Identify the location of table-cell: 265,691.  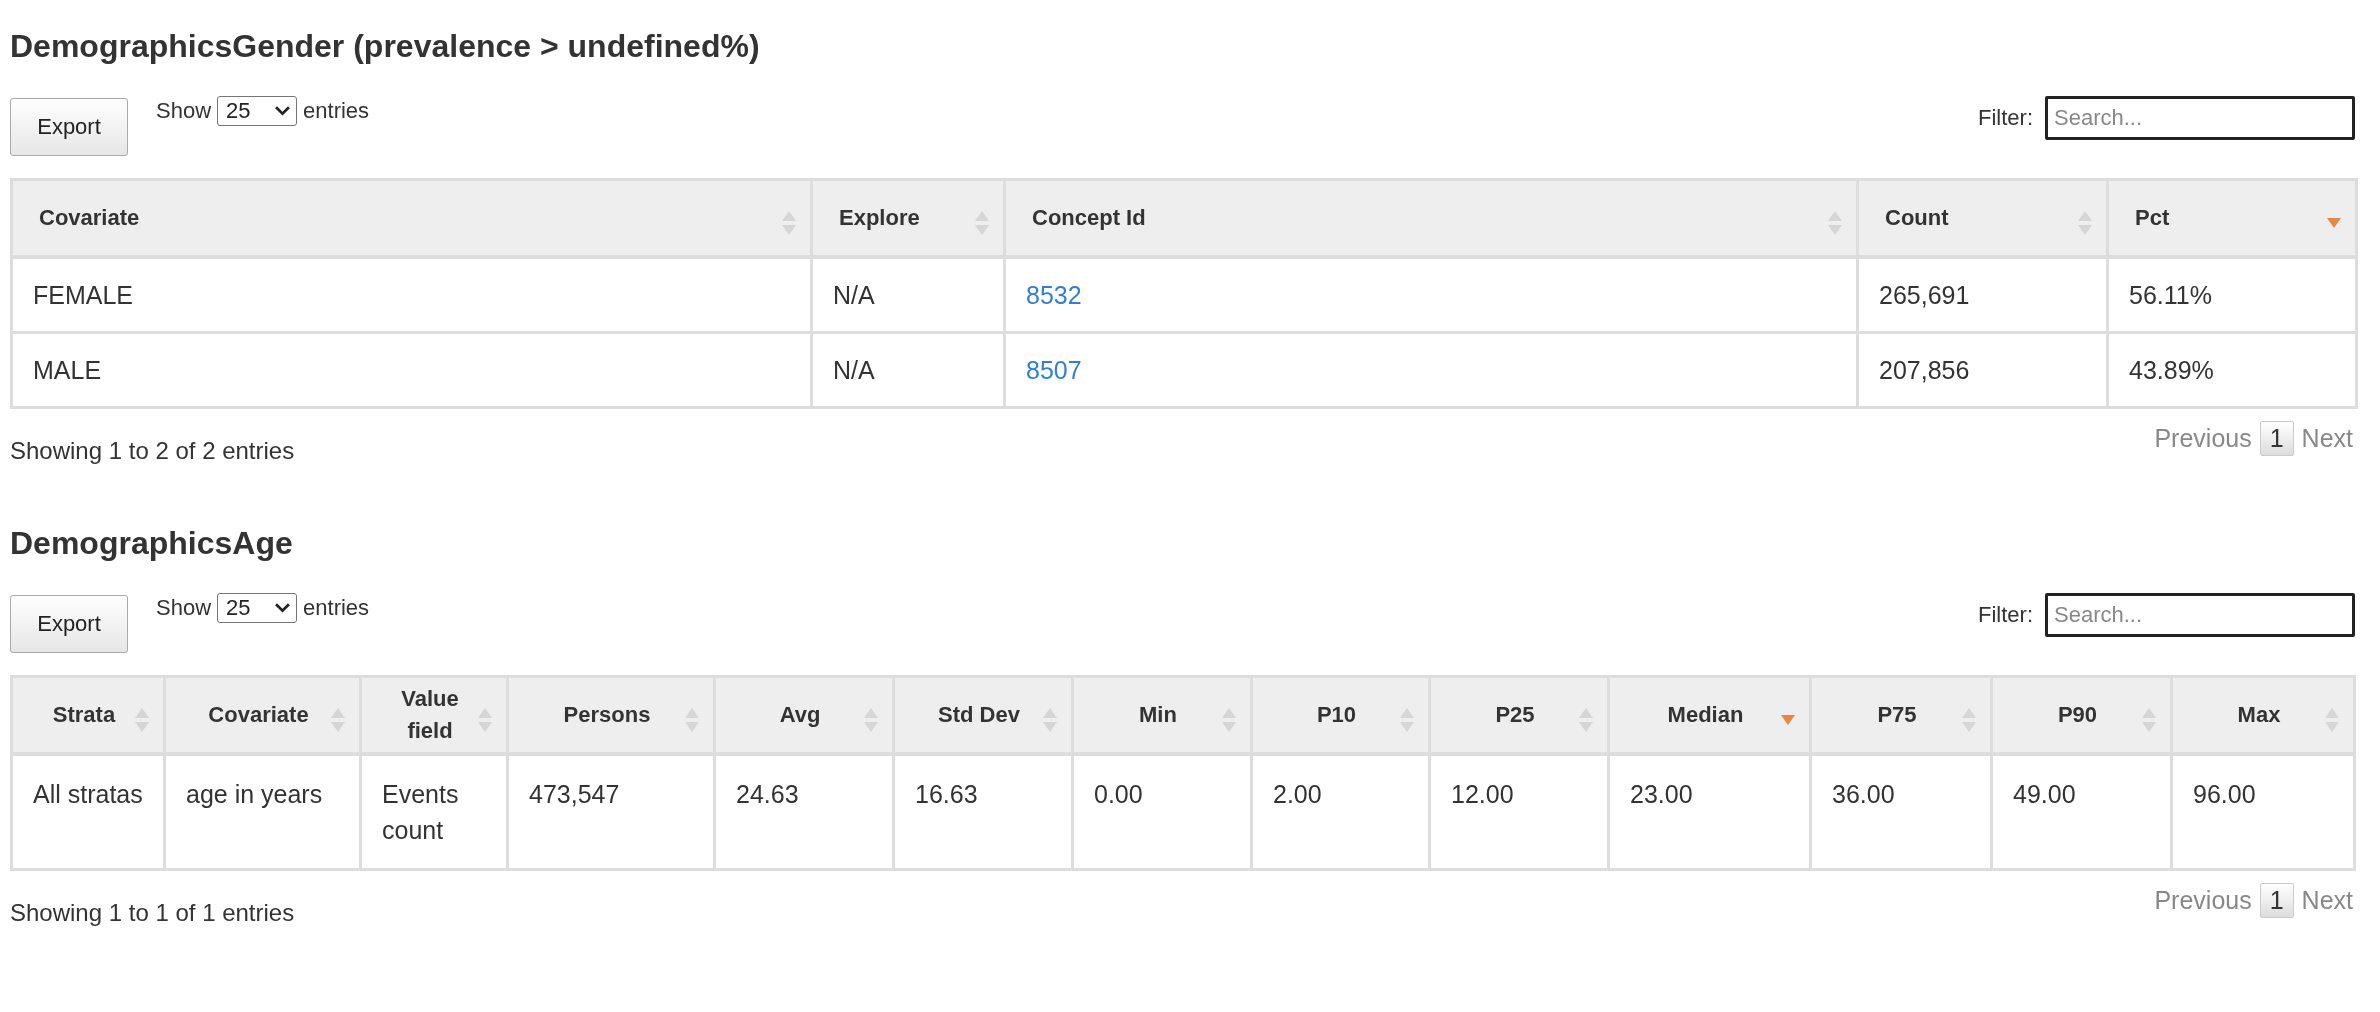
(1982, 295).